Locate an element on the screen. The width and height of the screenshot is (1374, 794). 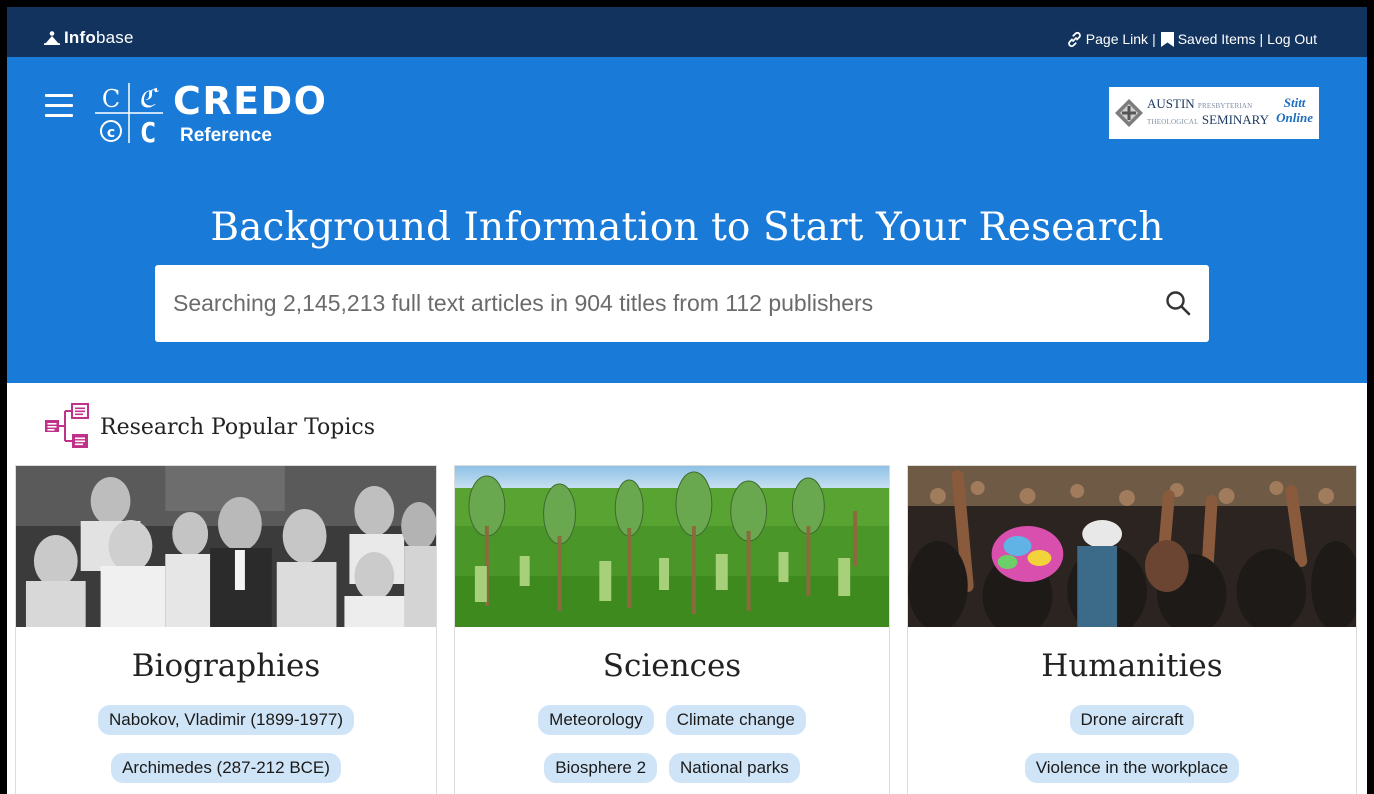
research-topics-title: Research Popular Topics is located at coordinates (238, 427).